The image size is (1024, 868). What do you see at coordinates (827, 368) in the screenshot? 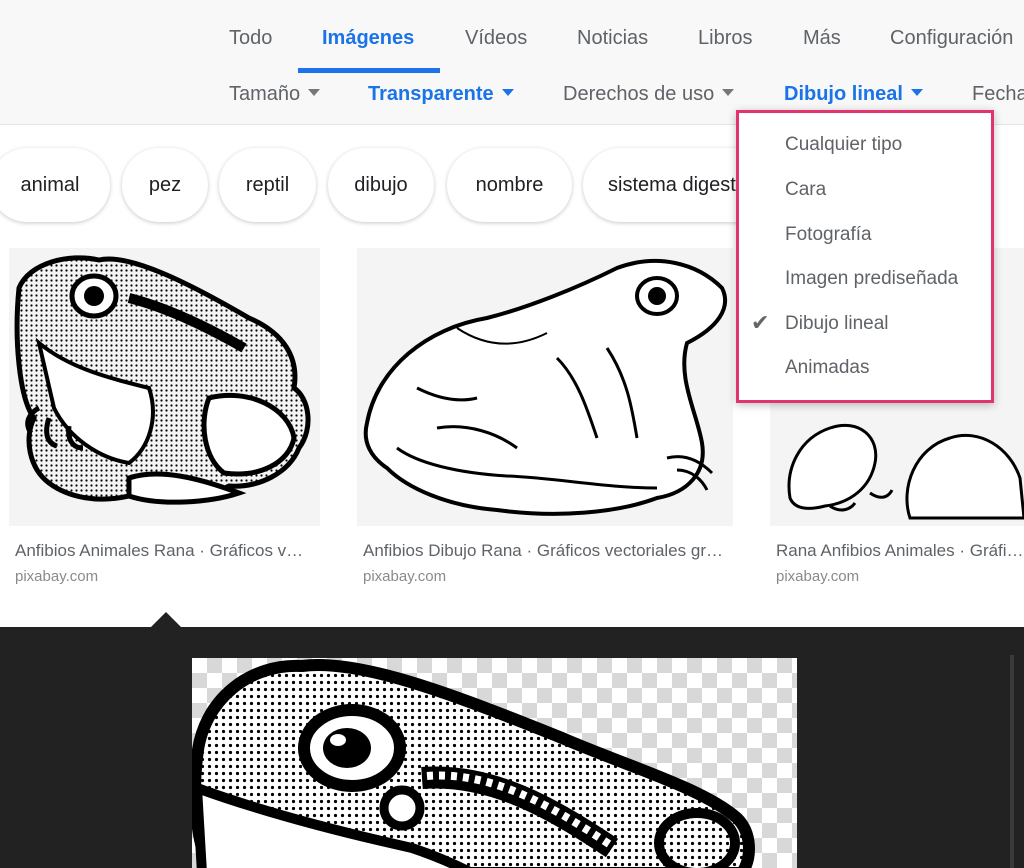
I see `dropdown-item-animadas: Animadas` at bounding box center [827, 368].